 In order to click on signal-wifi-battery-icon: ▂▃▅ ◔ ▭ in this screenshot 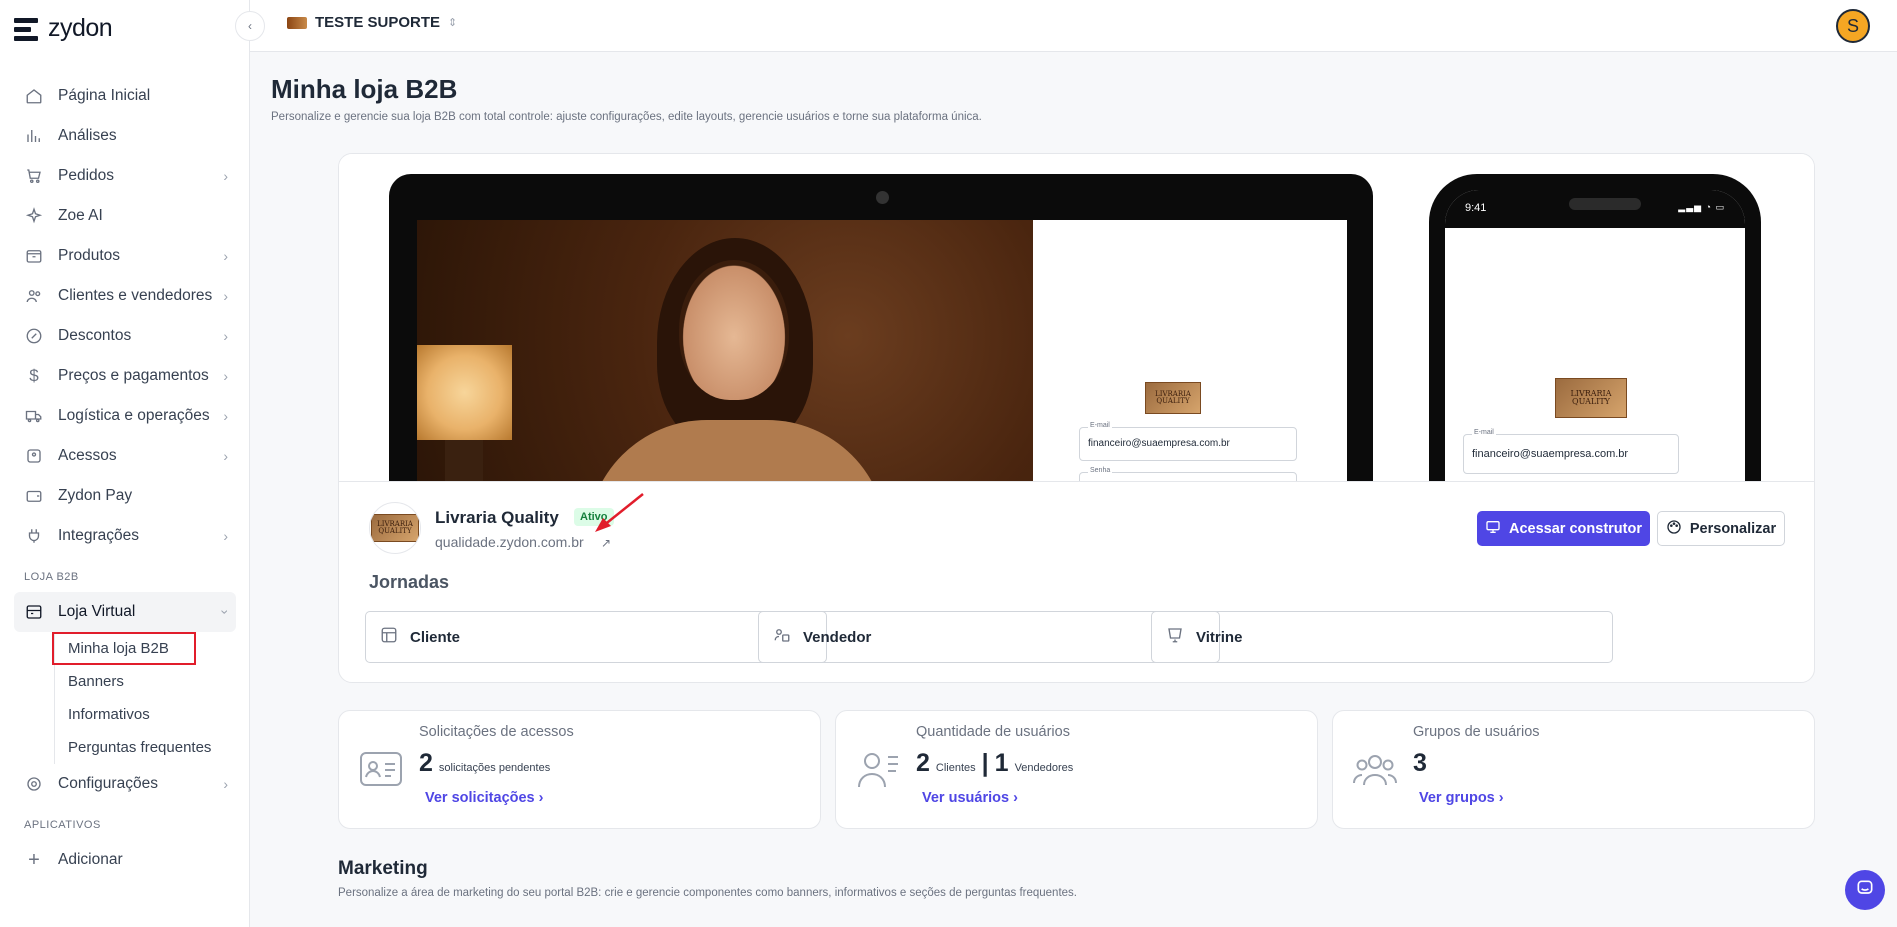, I will do `click(1701, 207)`.